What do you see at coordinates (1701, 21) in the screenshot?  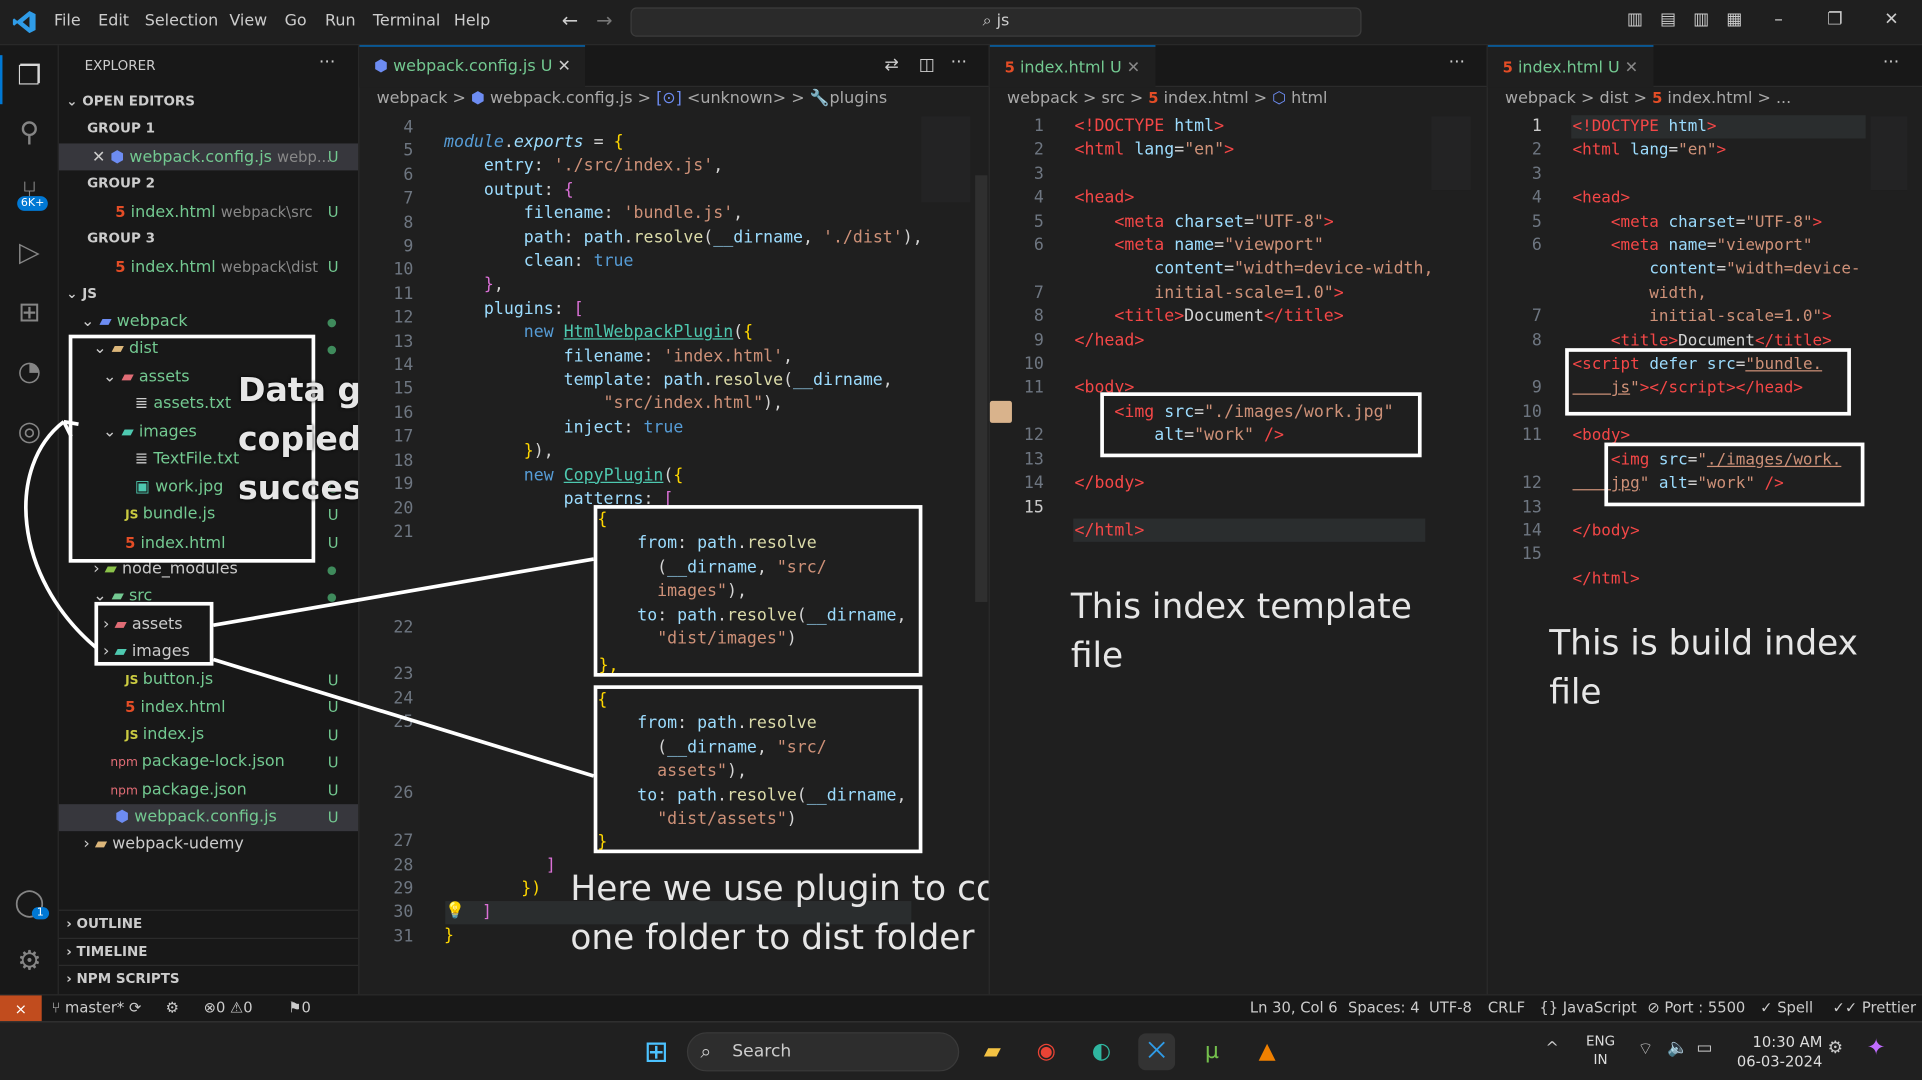 I see `toggle-secondary-sidebar-icon: ▥` at bounding box center [1701, 21].